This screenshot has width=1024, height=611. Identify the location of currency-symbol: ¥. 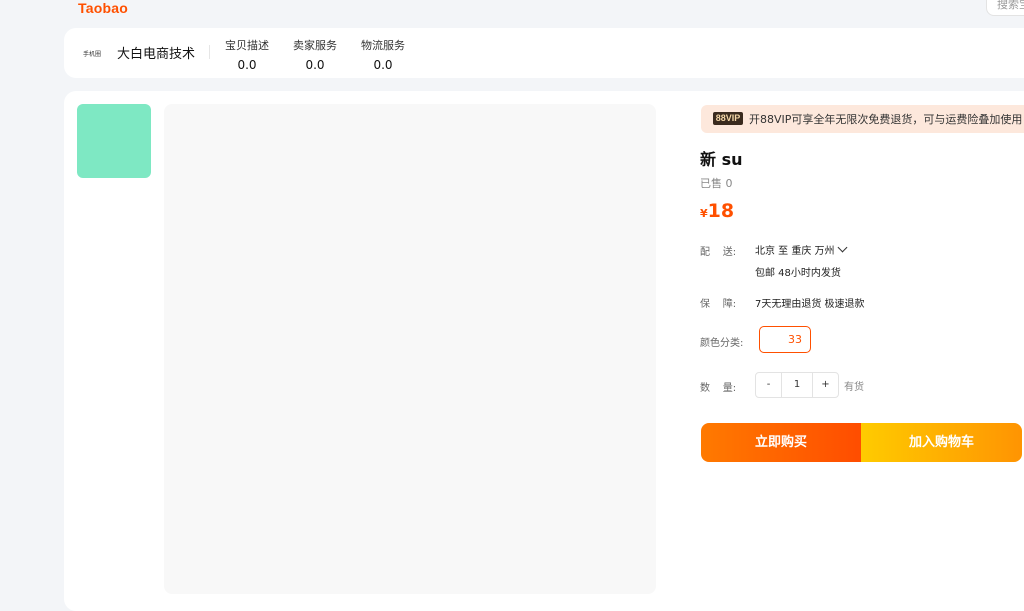
(704, 213).